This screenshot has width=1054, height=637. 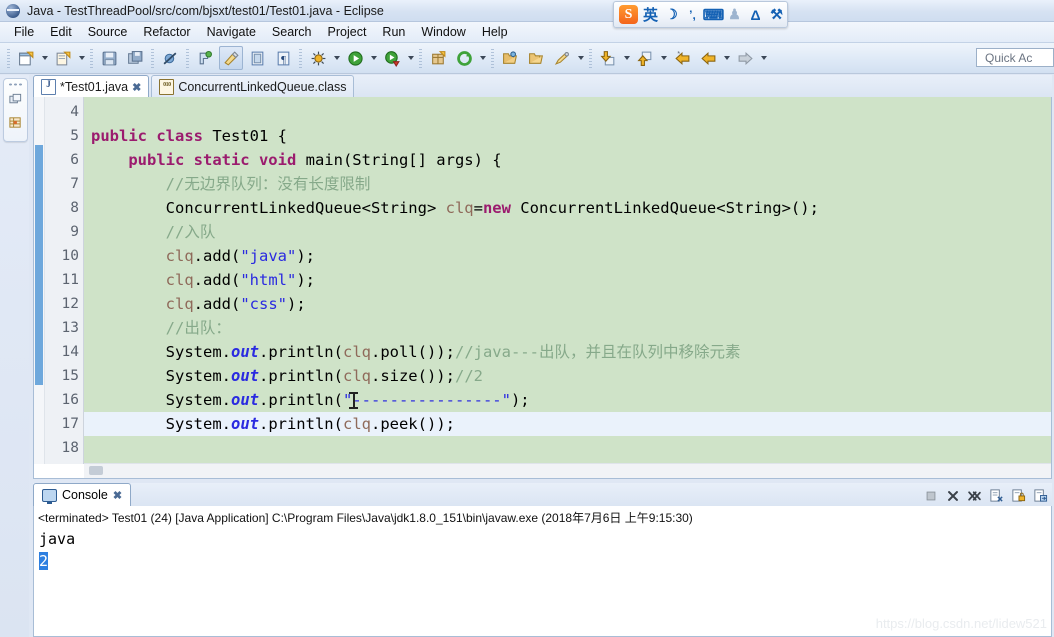 I want to click on menu-run: Run, so click(x=393, y=32).